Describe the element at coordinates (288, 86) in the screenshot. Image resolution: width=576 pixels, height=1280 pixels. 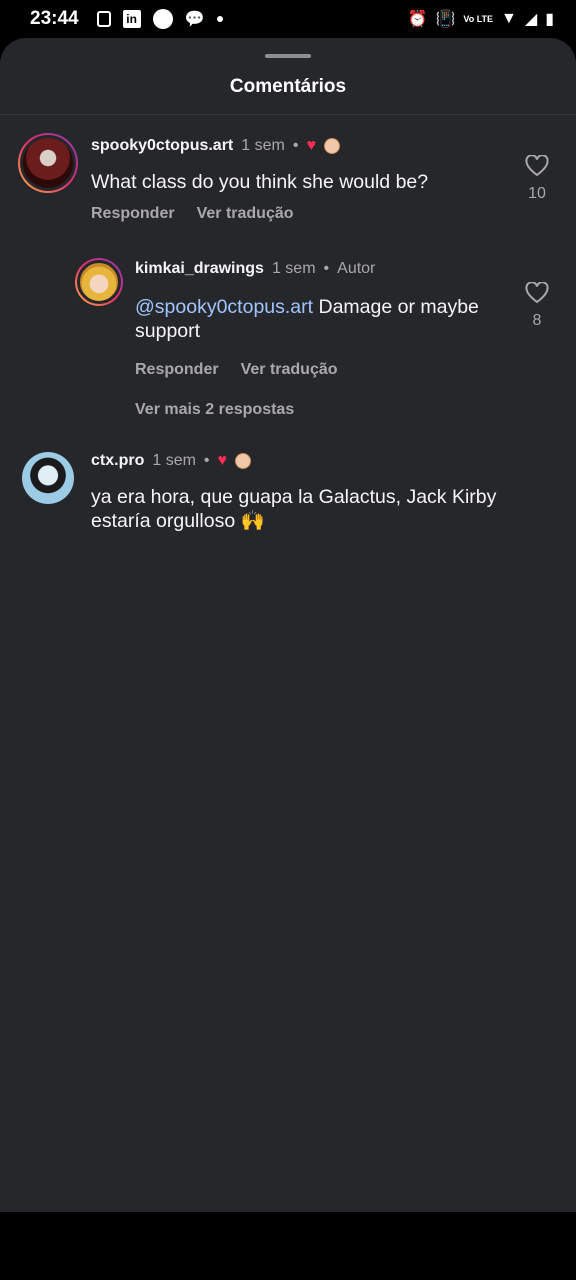
I see `sheet-title: Comentários` at that location.